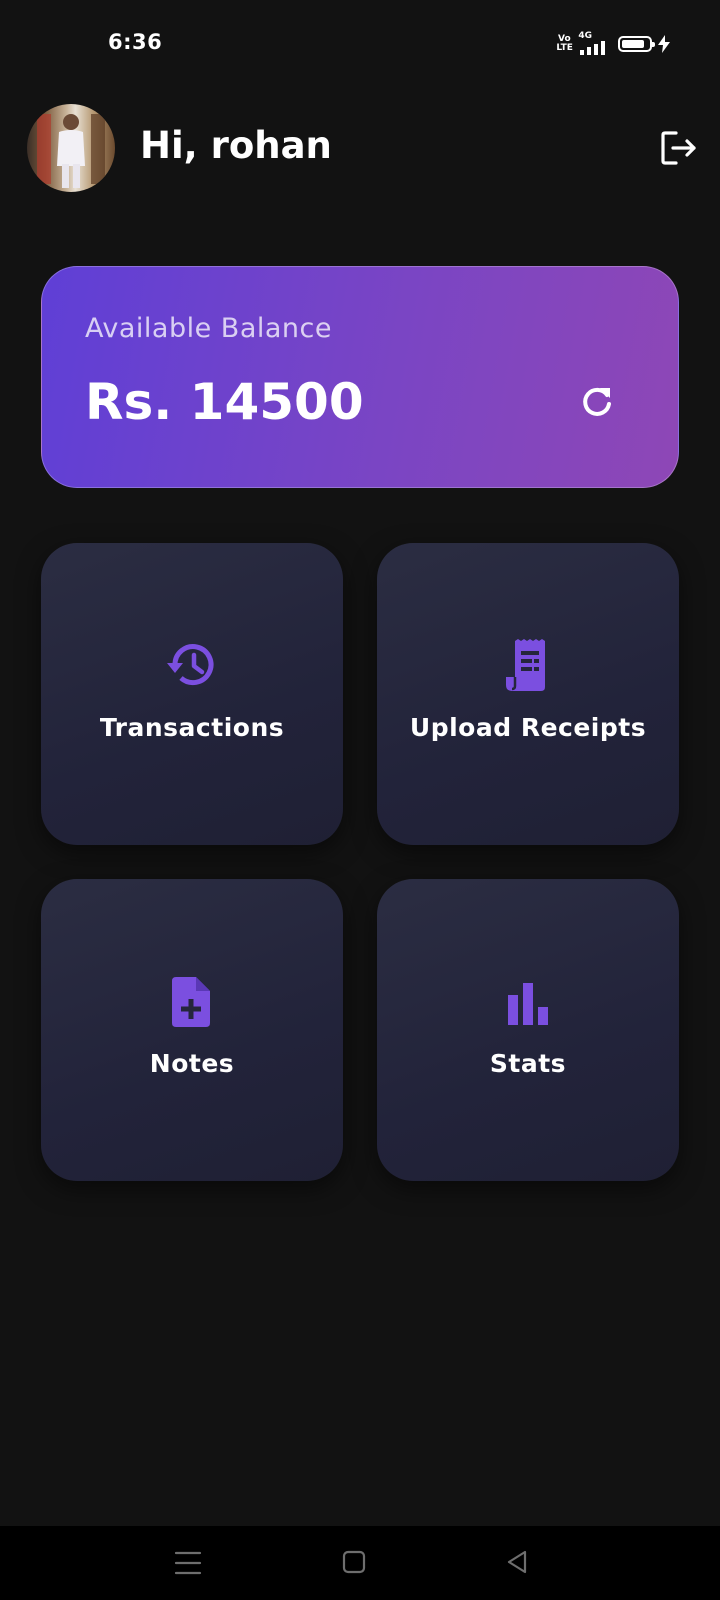 The image size is (720, 1600). What do you see at coordinates (519, 1563) in the screenshot?
I see `back-triangle-icon` at bounding box center [519, 1563].